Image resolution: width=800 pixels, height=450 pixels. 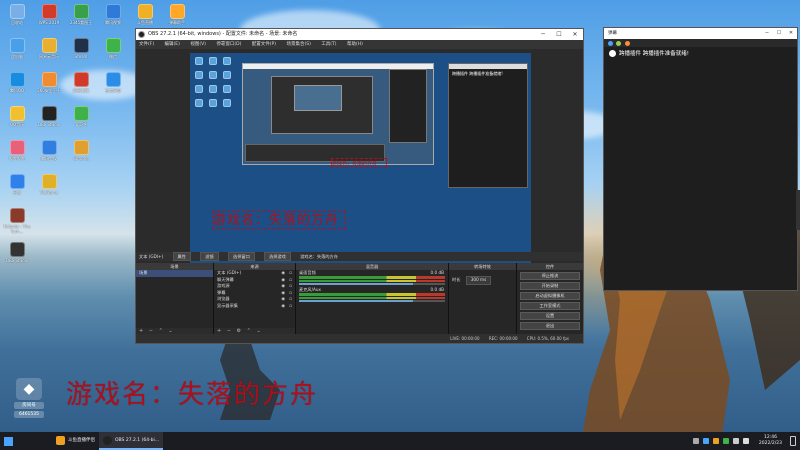 What do you see at coordinates (575, 34) in the screenshot?
I see `close-button: ✕` at bounding box center [575, 34].